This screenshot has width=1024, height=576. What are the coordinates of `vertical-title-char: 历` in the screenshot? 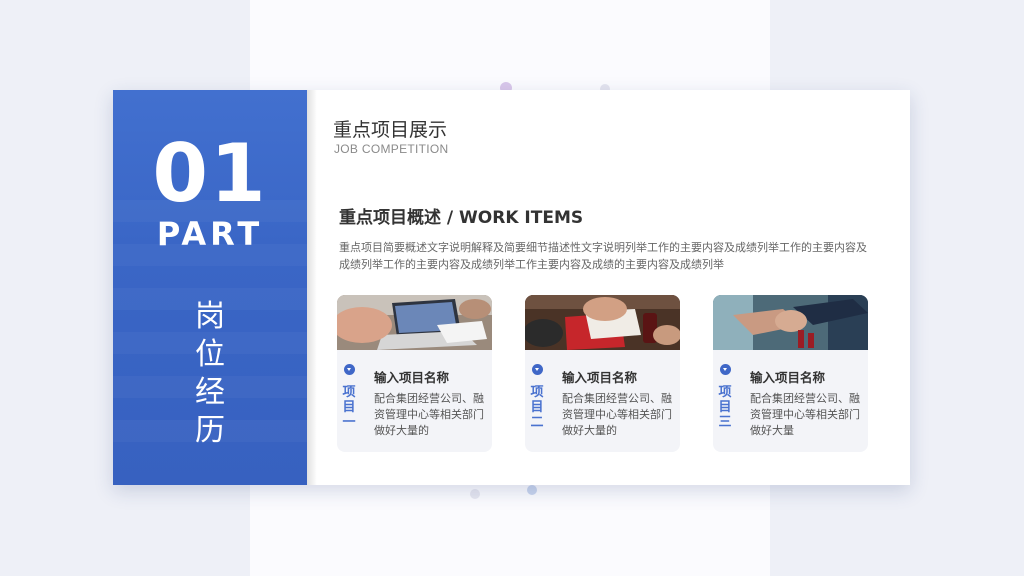 It's located at (210, 430).